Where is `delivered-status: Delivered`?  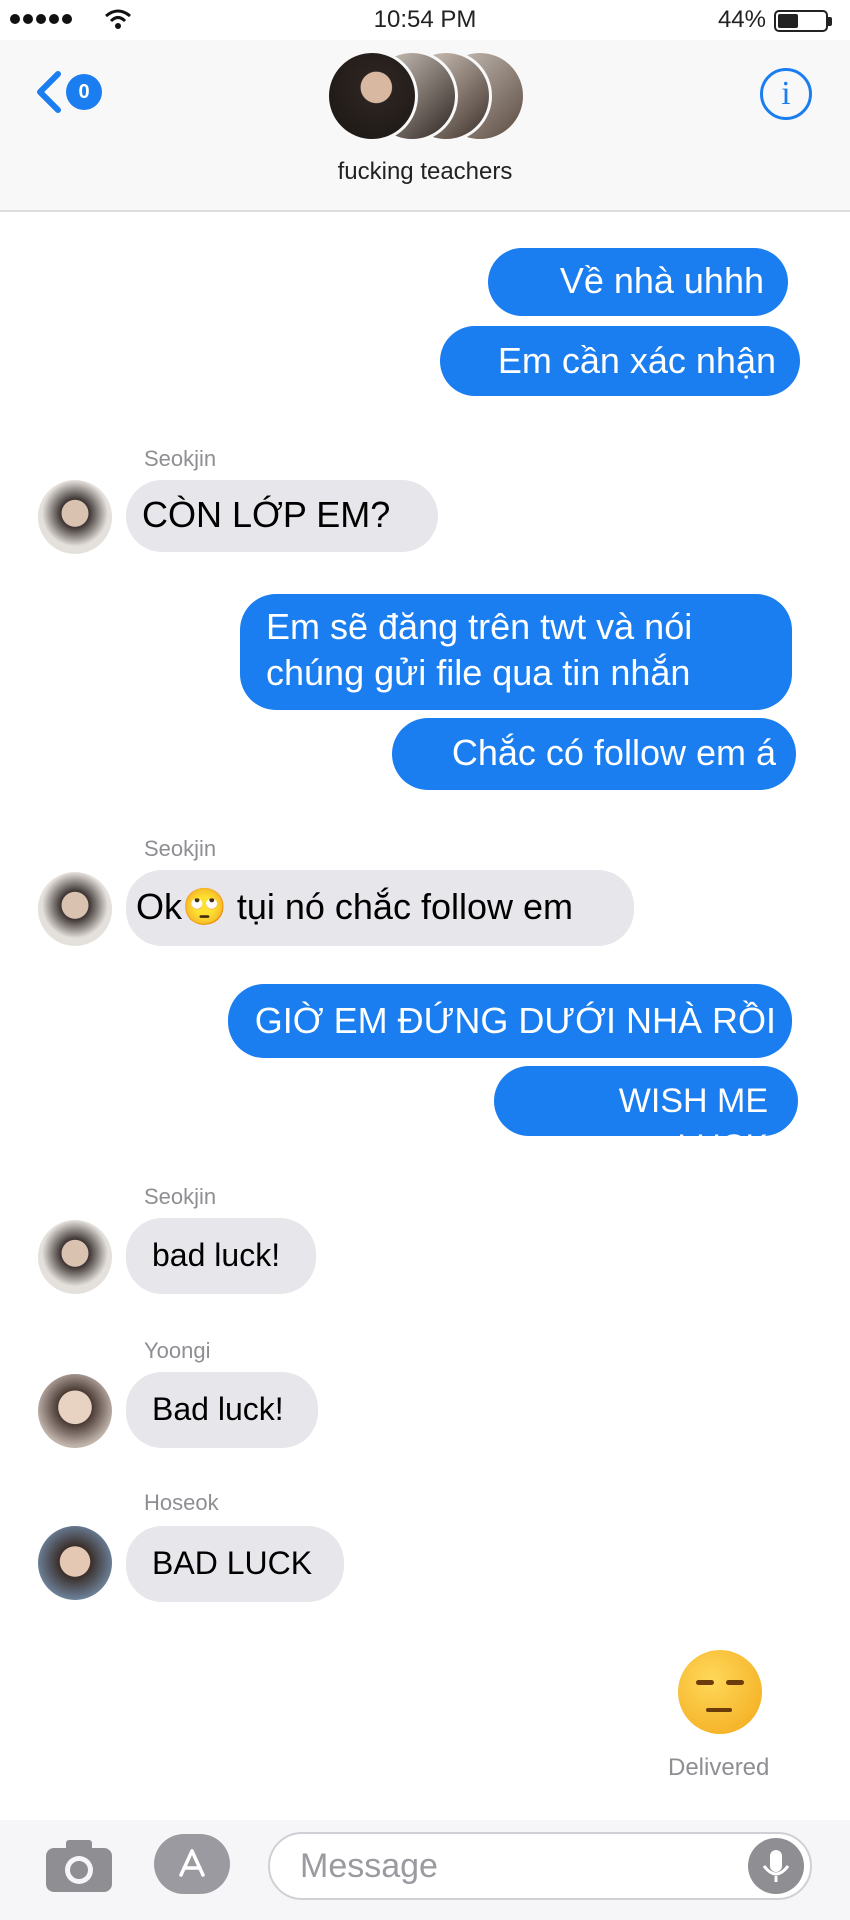 delivered-status: Delivered is located at coordinates (719, 1767).